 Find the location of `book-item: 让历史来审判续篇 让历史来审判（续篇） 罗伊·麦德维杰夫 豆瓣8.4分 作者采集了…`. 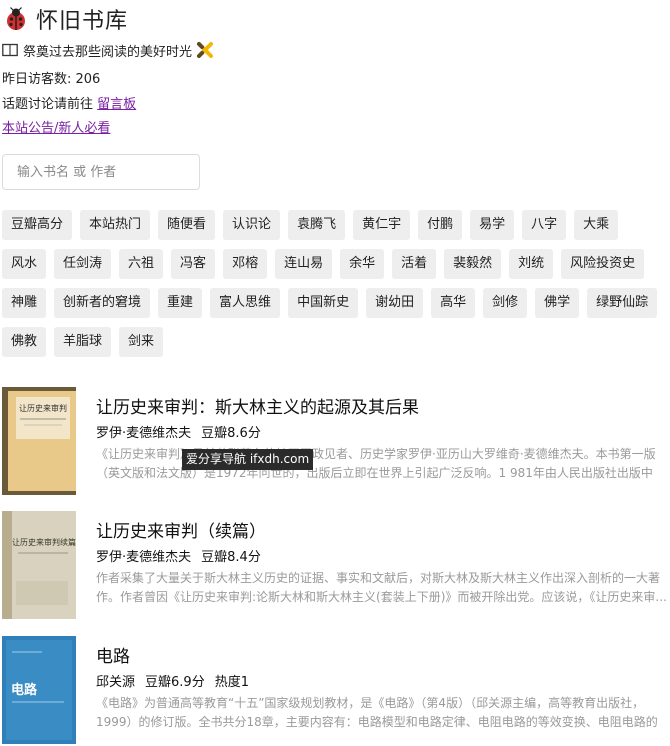

book-item: 让历史来审判续篇 让历史来审判（续篇） 罗伊·麦德维杰夫 豆瓣8.4分 作者采集了… is located at coordinates (335, 566).